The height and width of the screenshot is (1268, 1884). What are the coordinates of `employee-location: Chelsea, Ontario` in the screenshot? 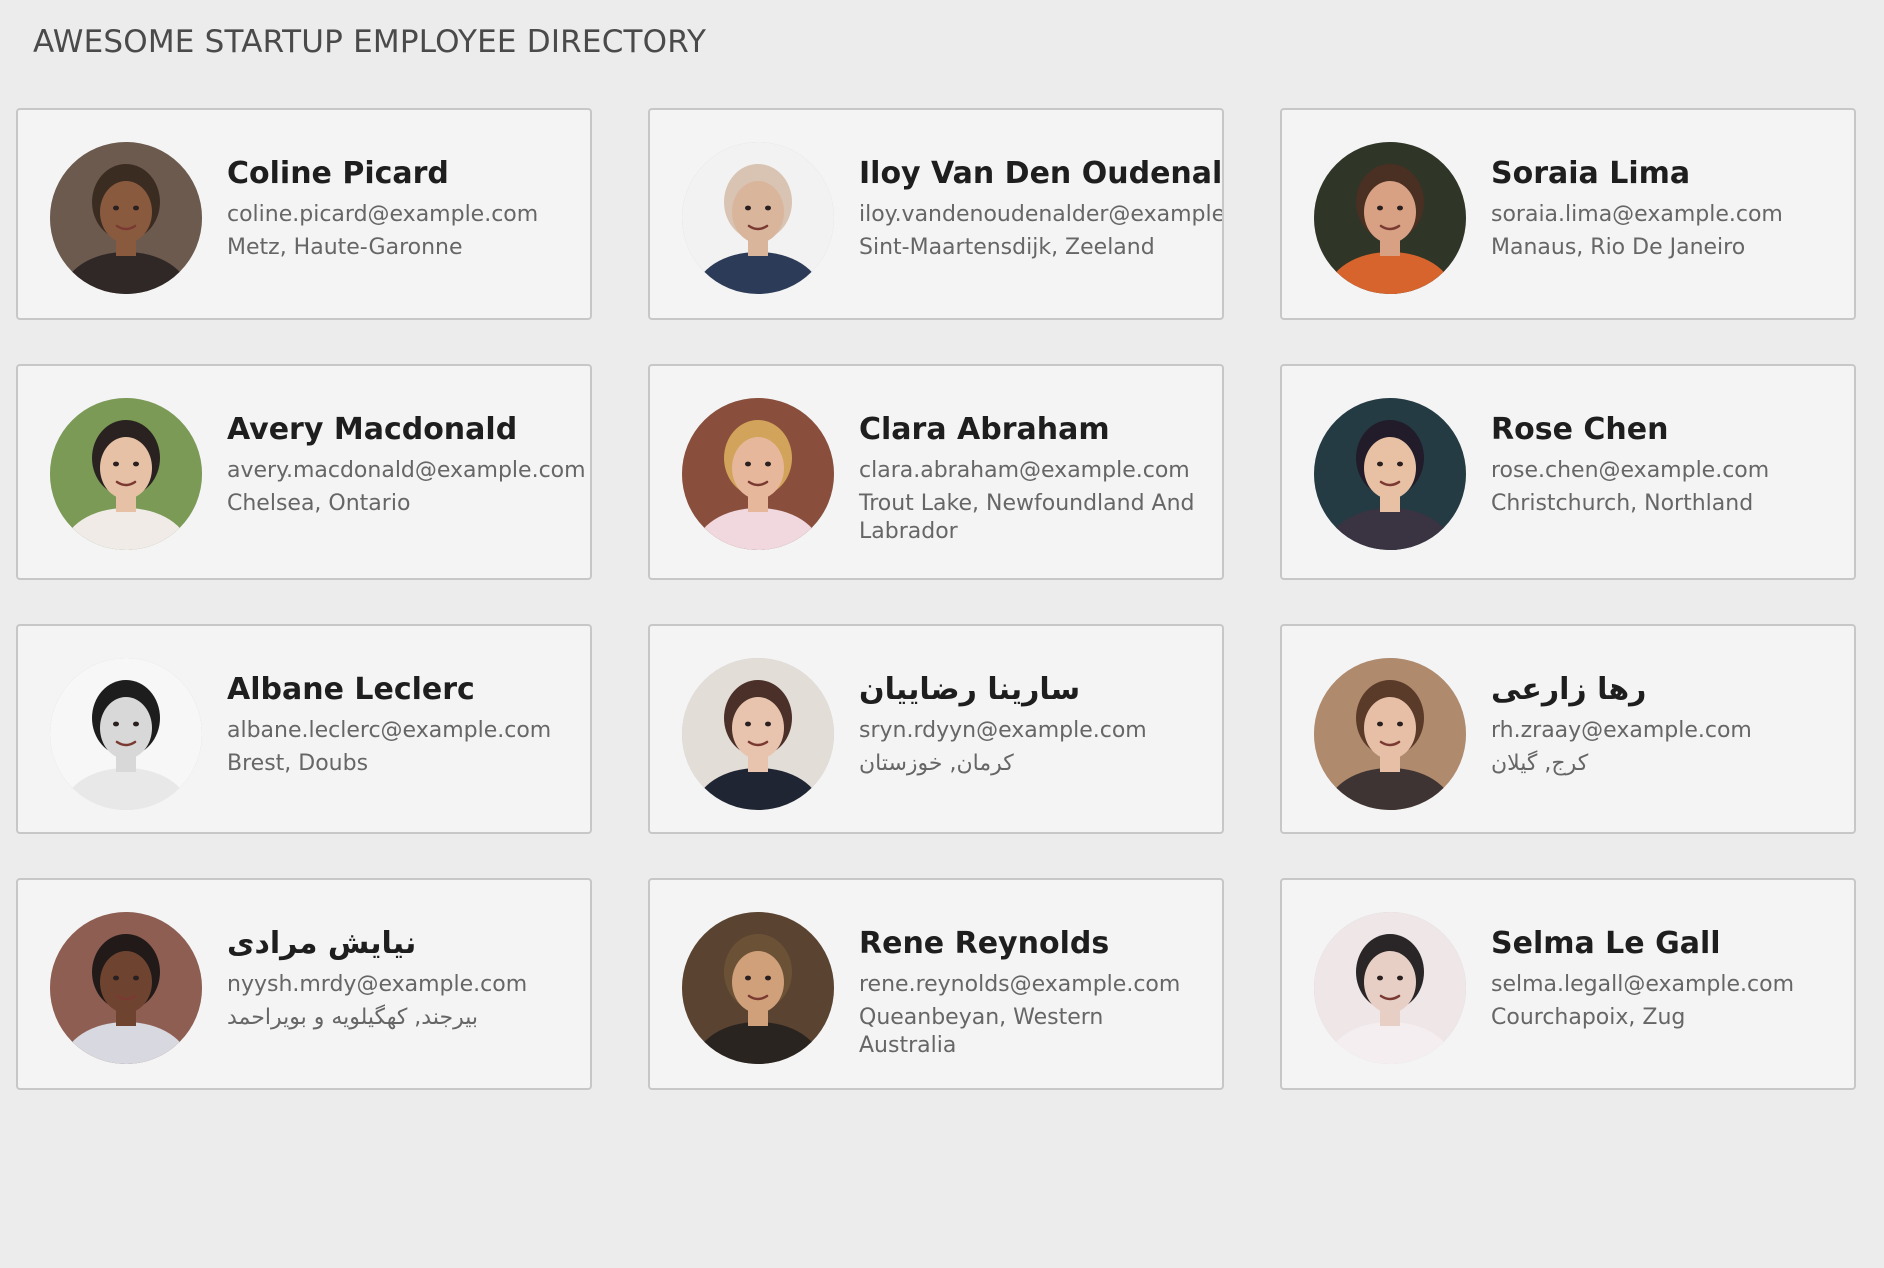 It's located at (319, 503).